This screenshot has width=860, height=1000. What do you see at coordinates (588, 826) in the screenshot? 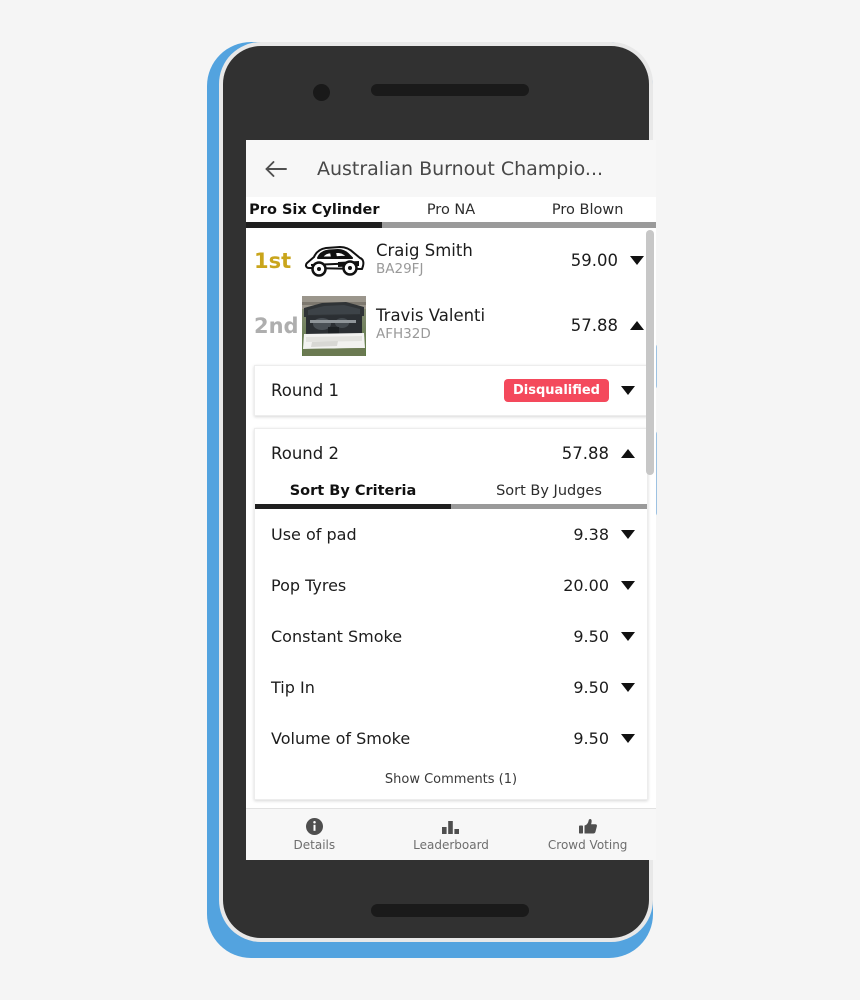
I see `thumbs-up-icon` at bounding box center [588, 826].